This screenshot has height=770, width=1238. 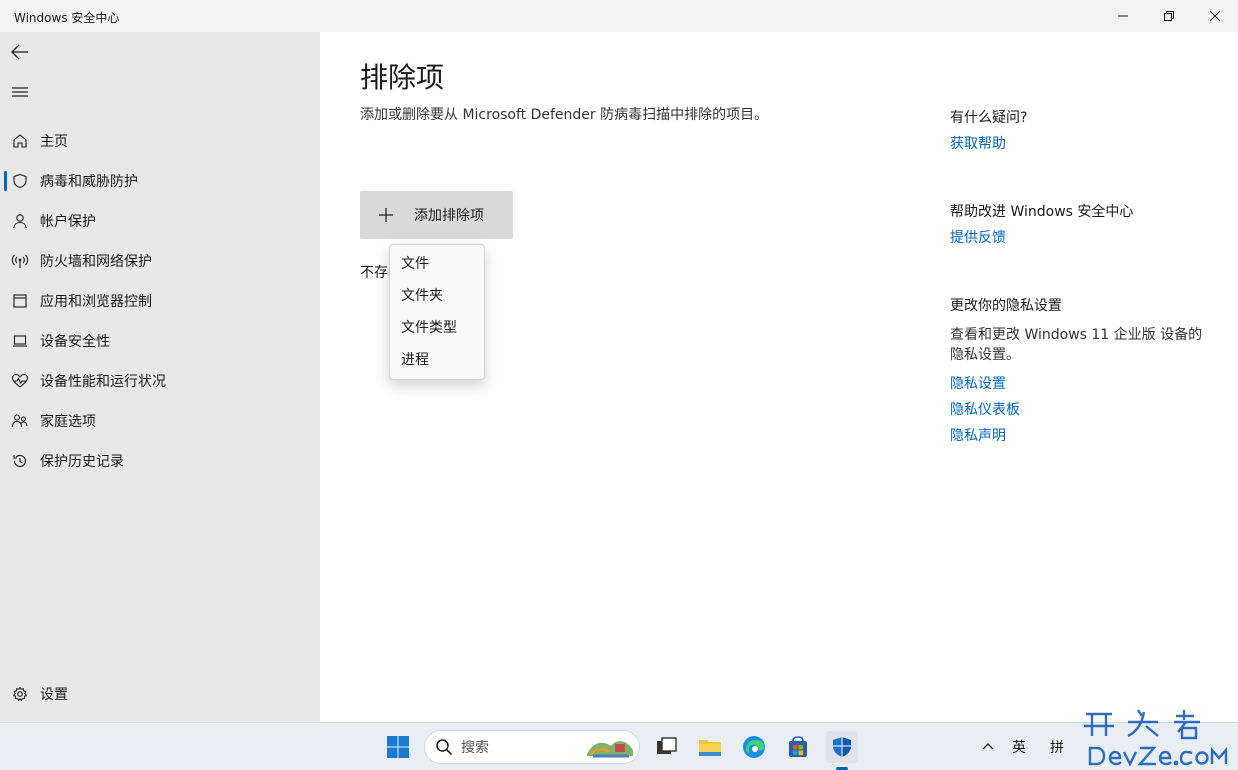 I want to click on hamburger-icon, so click(x=20, y=92).